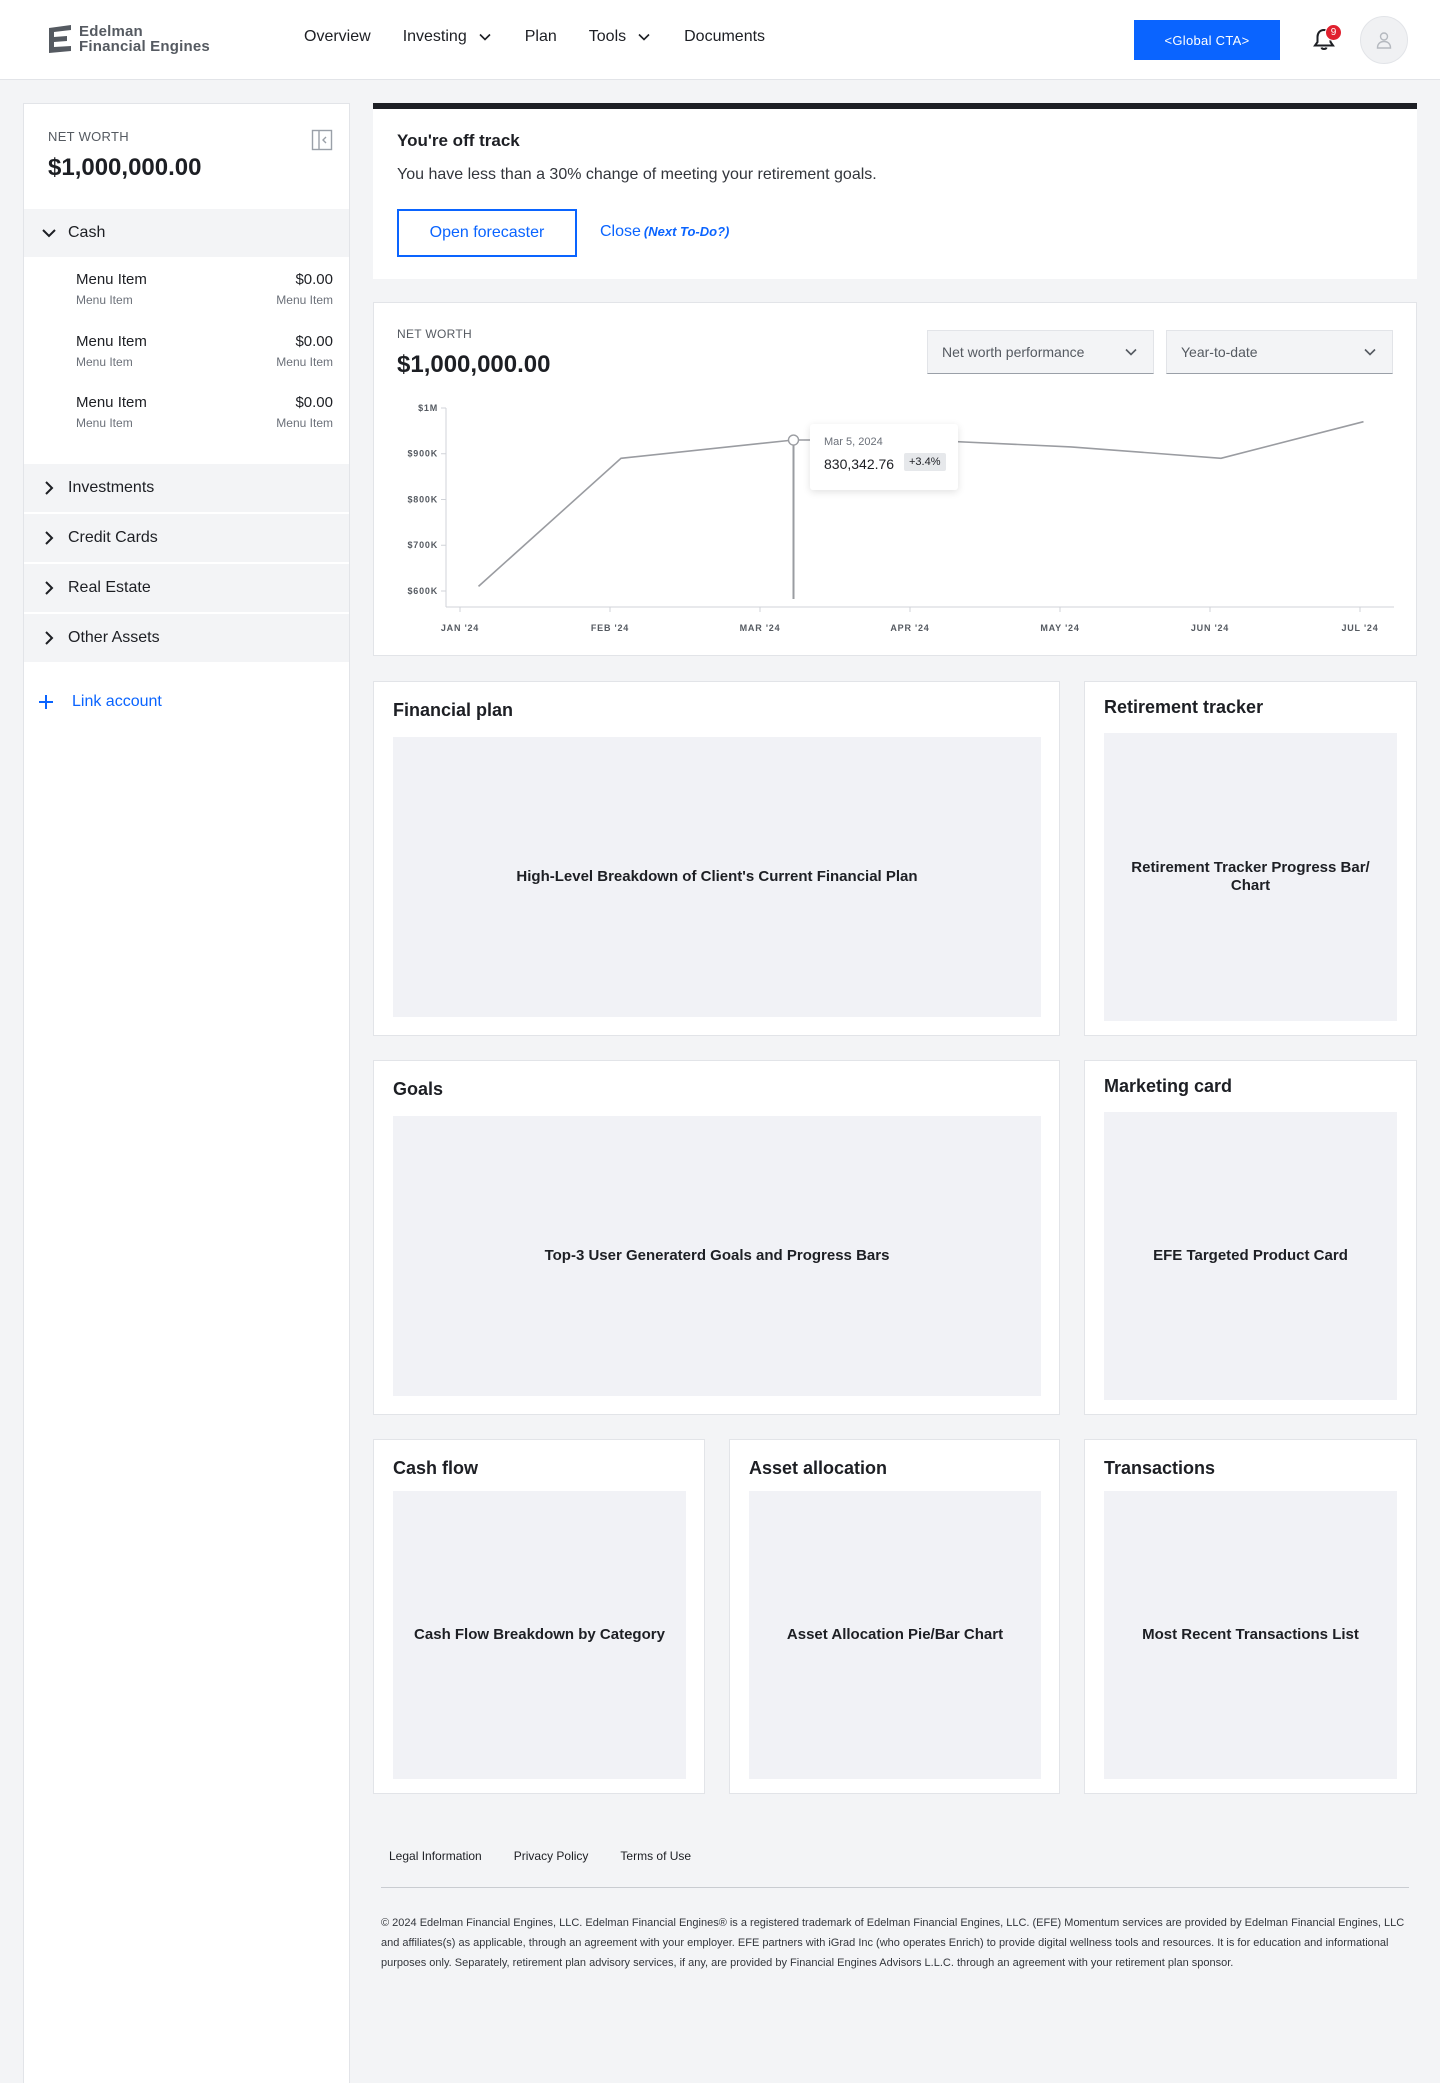  I want to click on avatar, so click(1384, 40).